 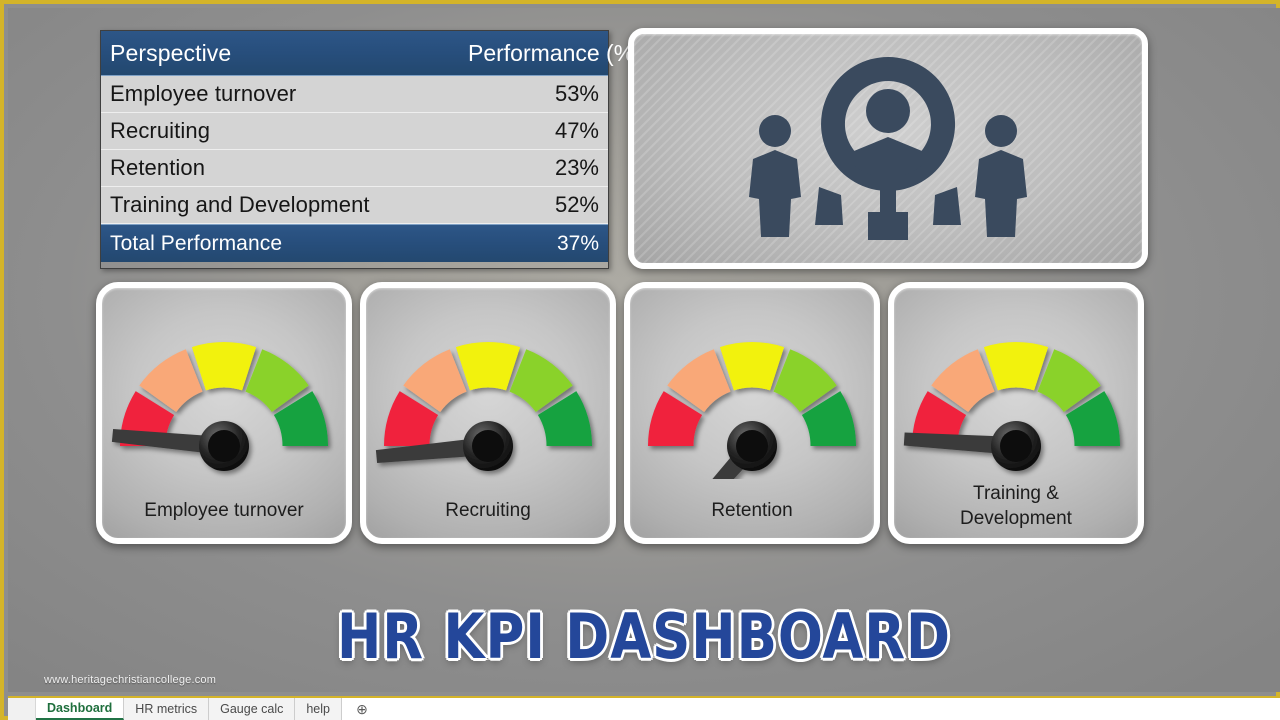 What do you see at coordinates (224, 511) in the screenshot?
I see `gauge-label: Employee turnover` at bounding box center [224, 511].